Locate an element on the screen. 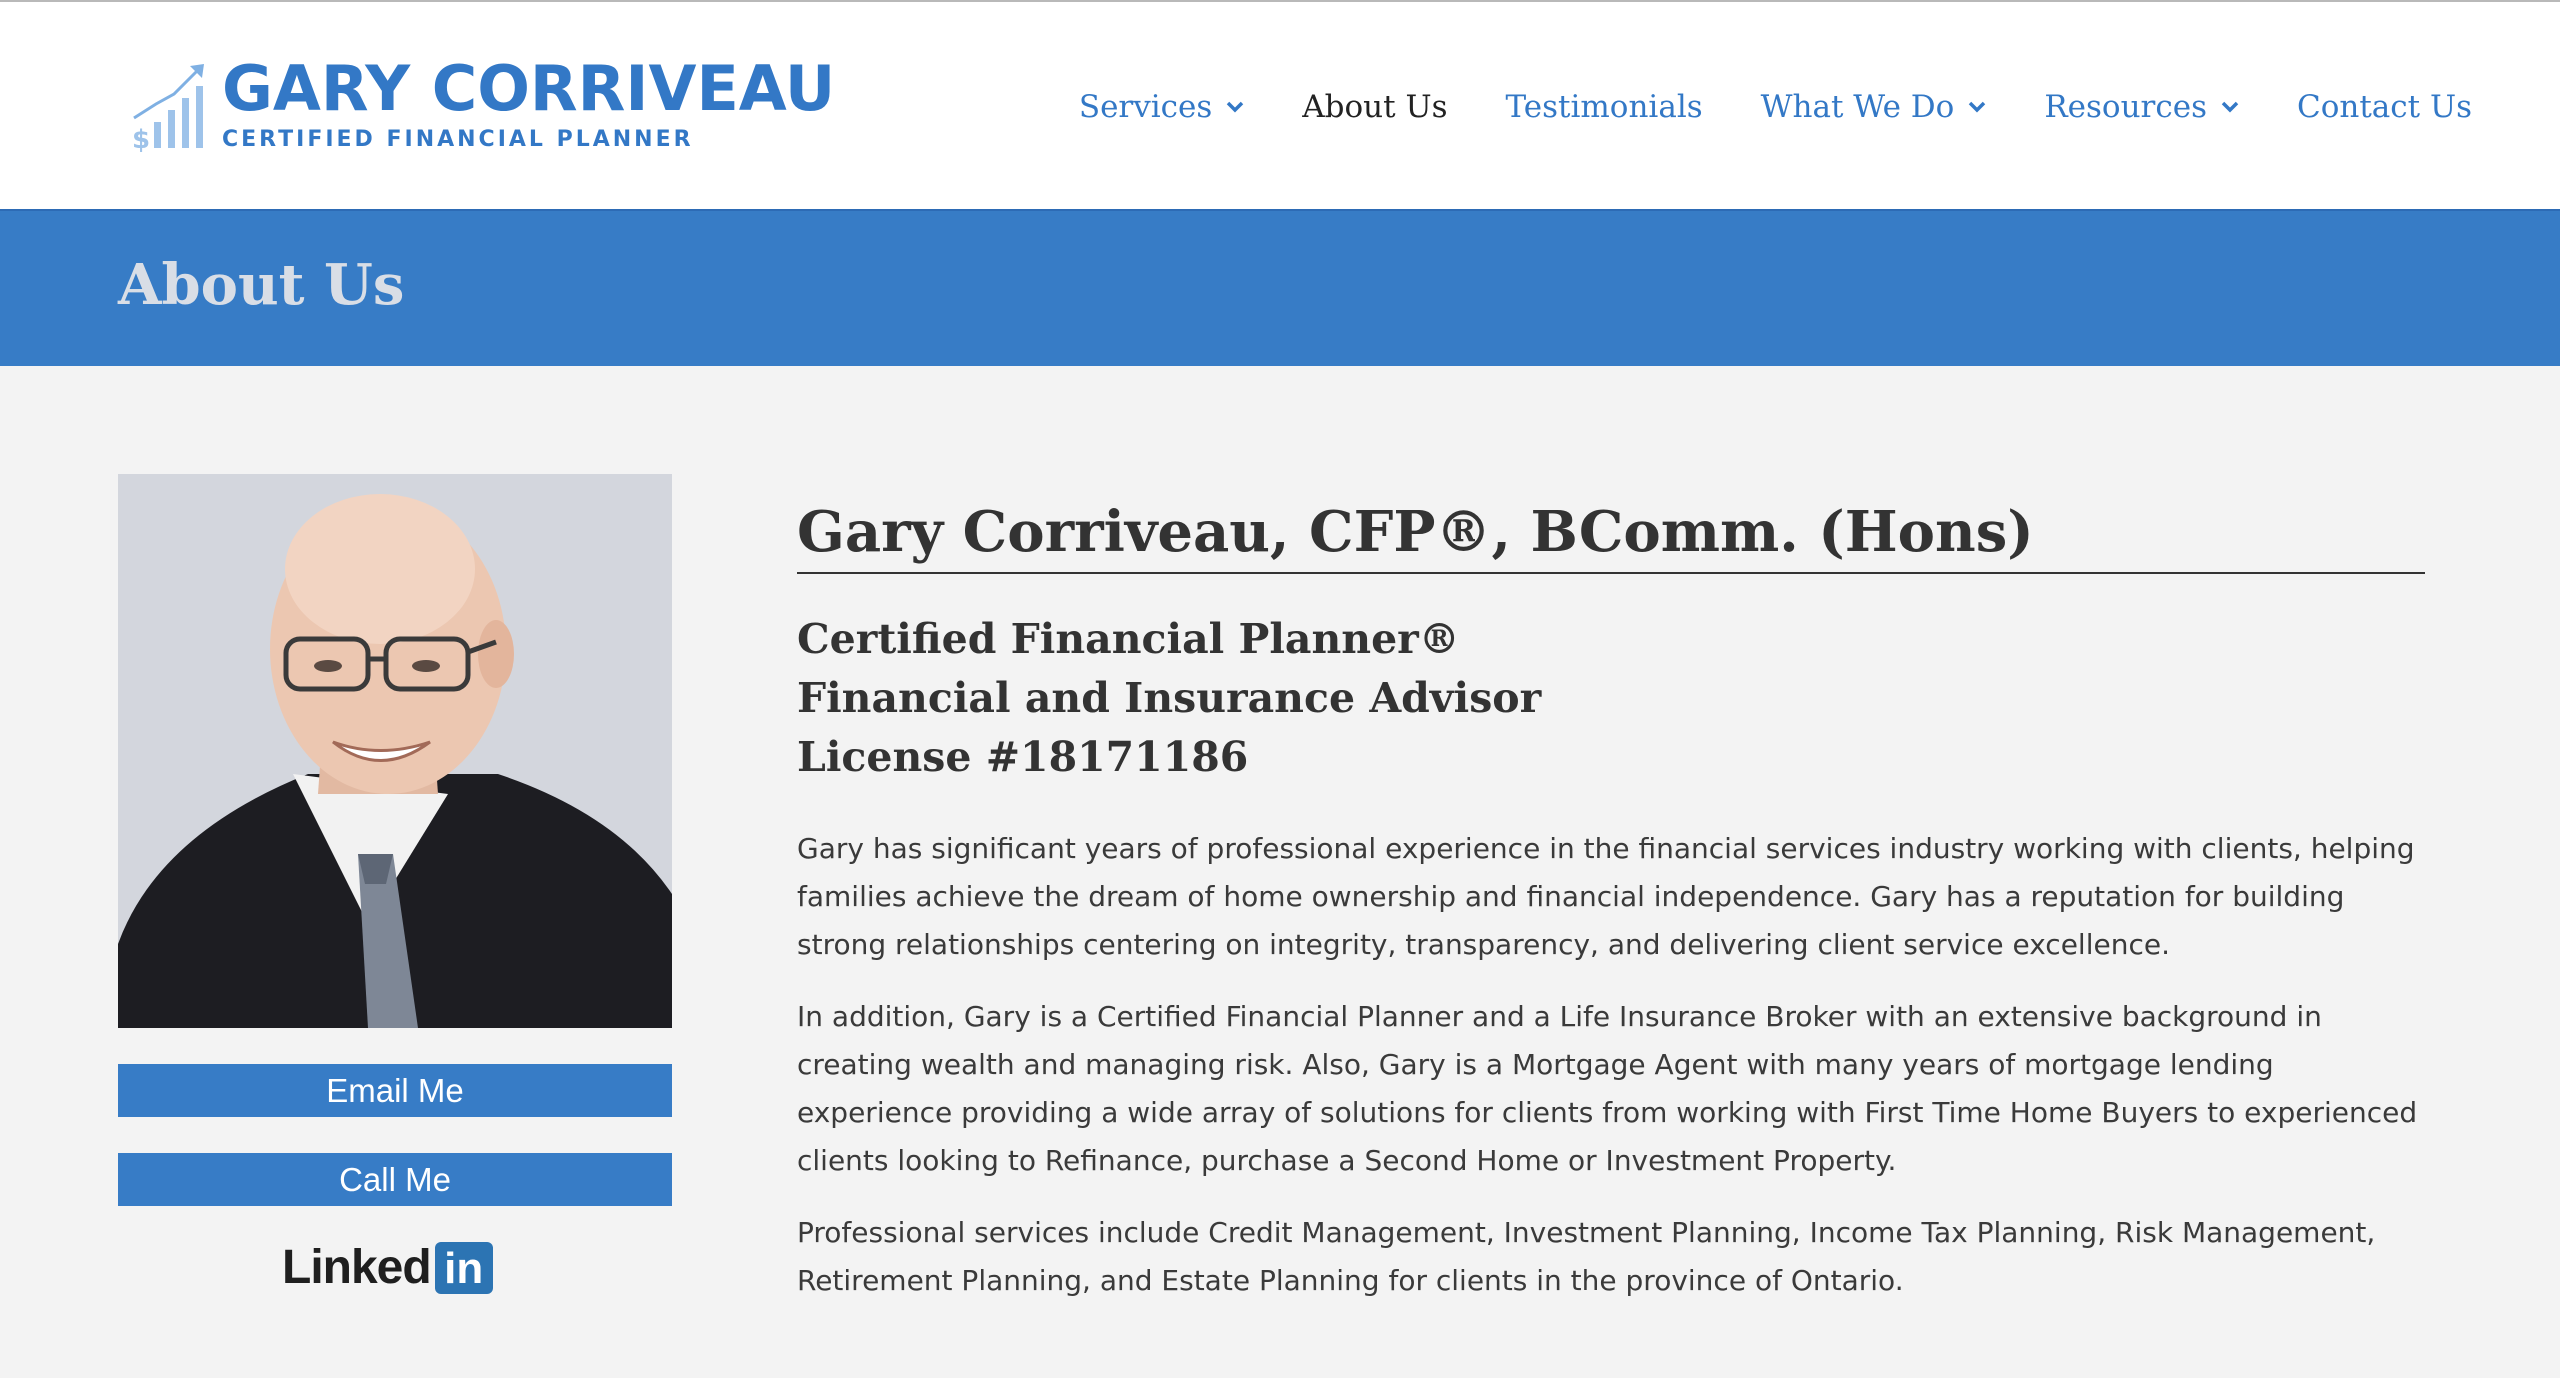 The image size is (2560, 1378). credential-line: License #18171186 is located at coordinates (1023, 757).